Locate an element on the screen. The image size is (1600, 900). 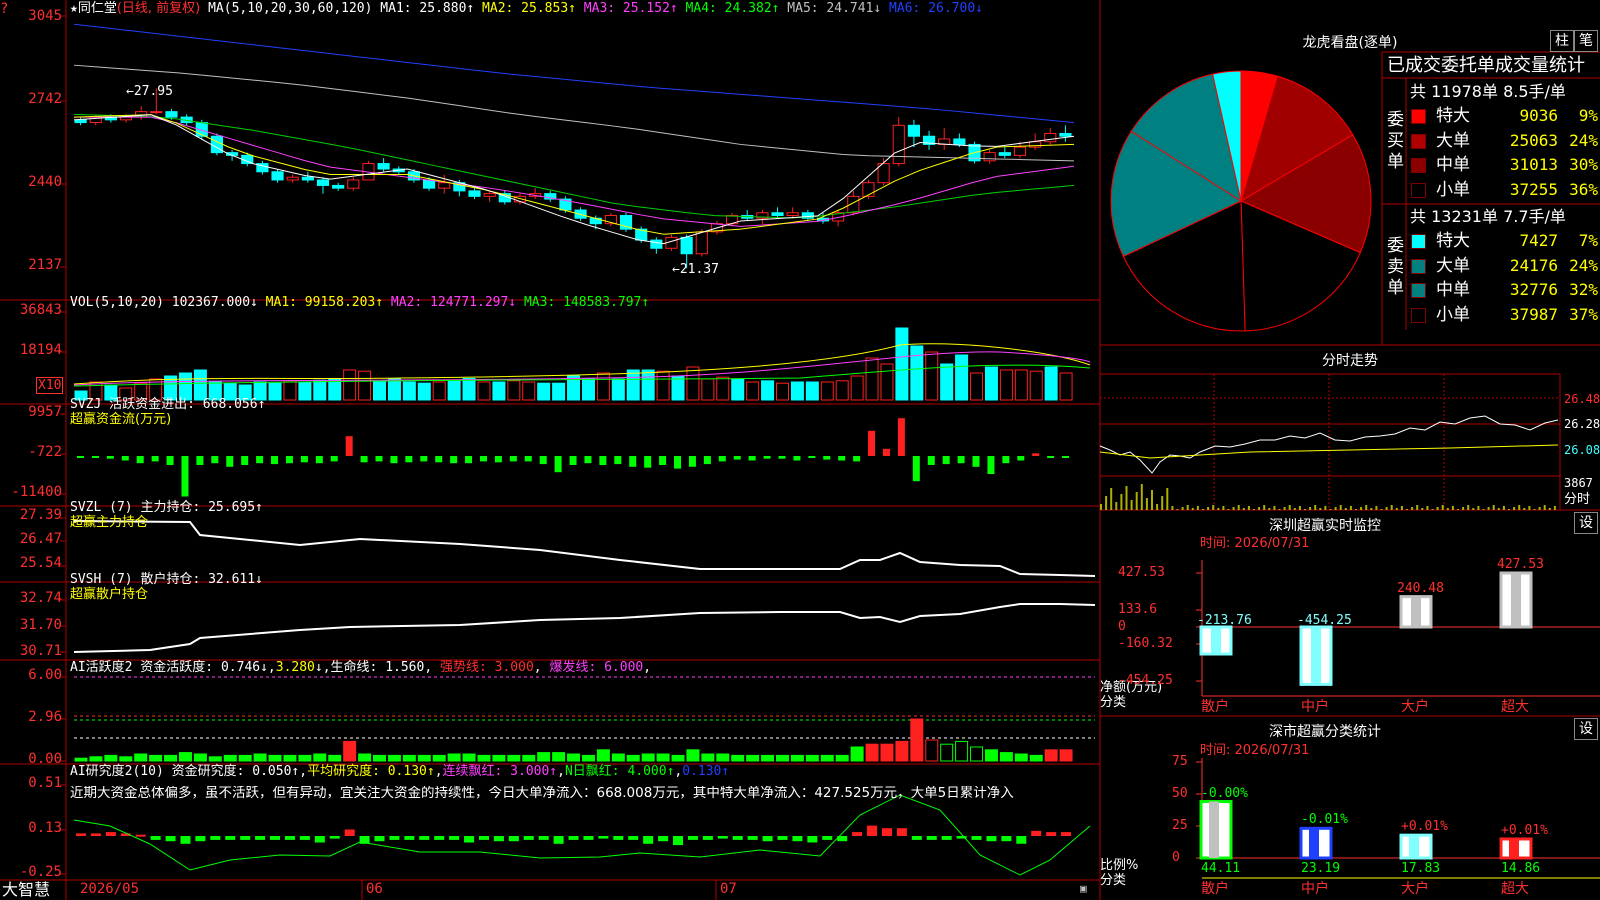
lock-icon: ▣ is located at coordinates (1083, 888).